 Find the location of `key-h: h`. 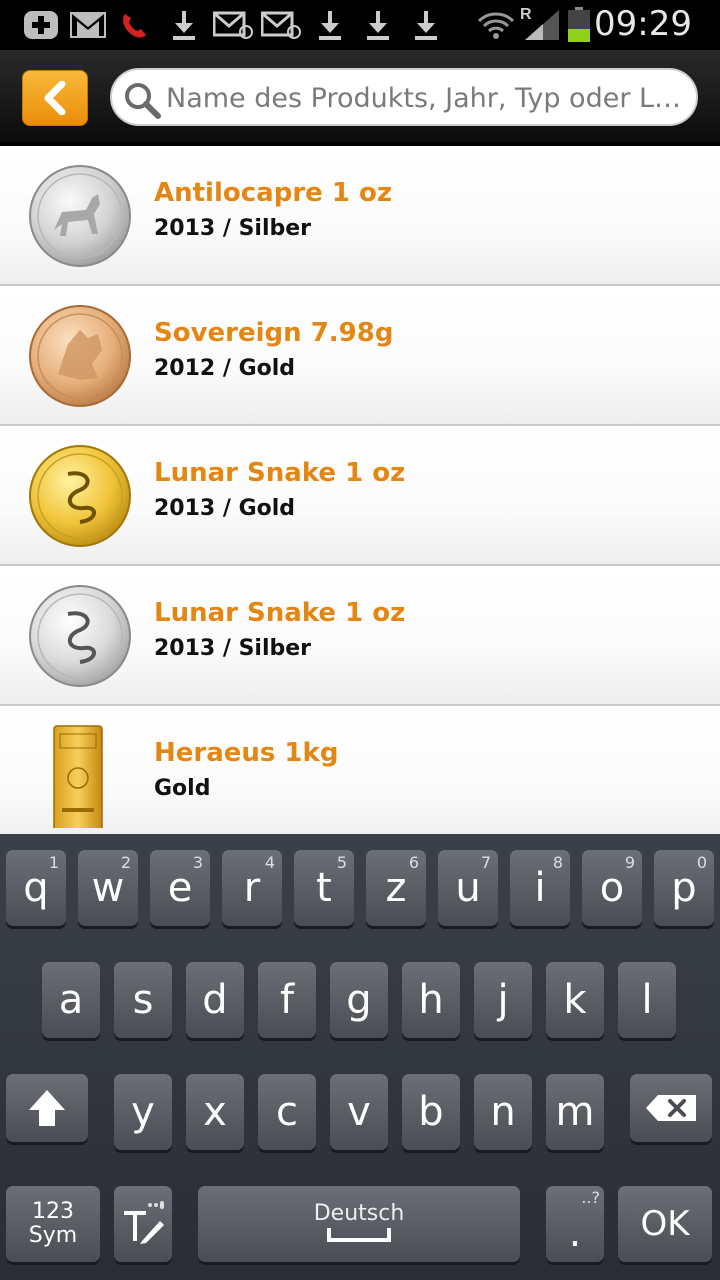

key-h: h is located at coordinates (431, 1000).